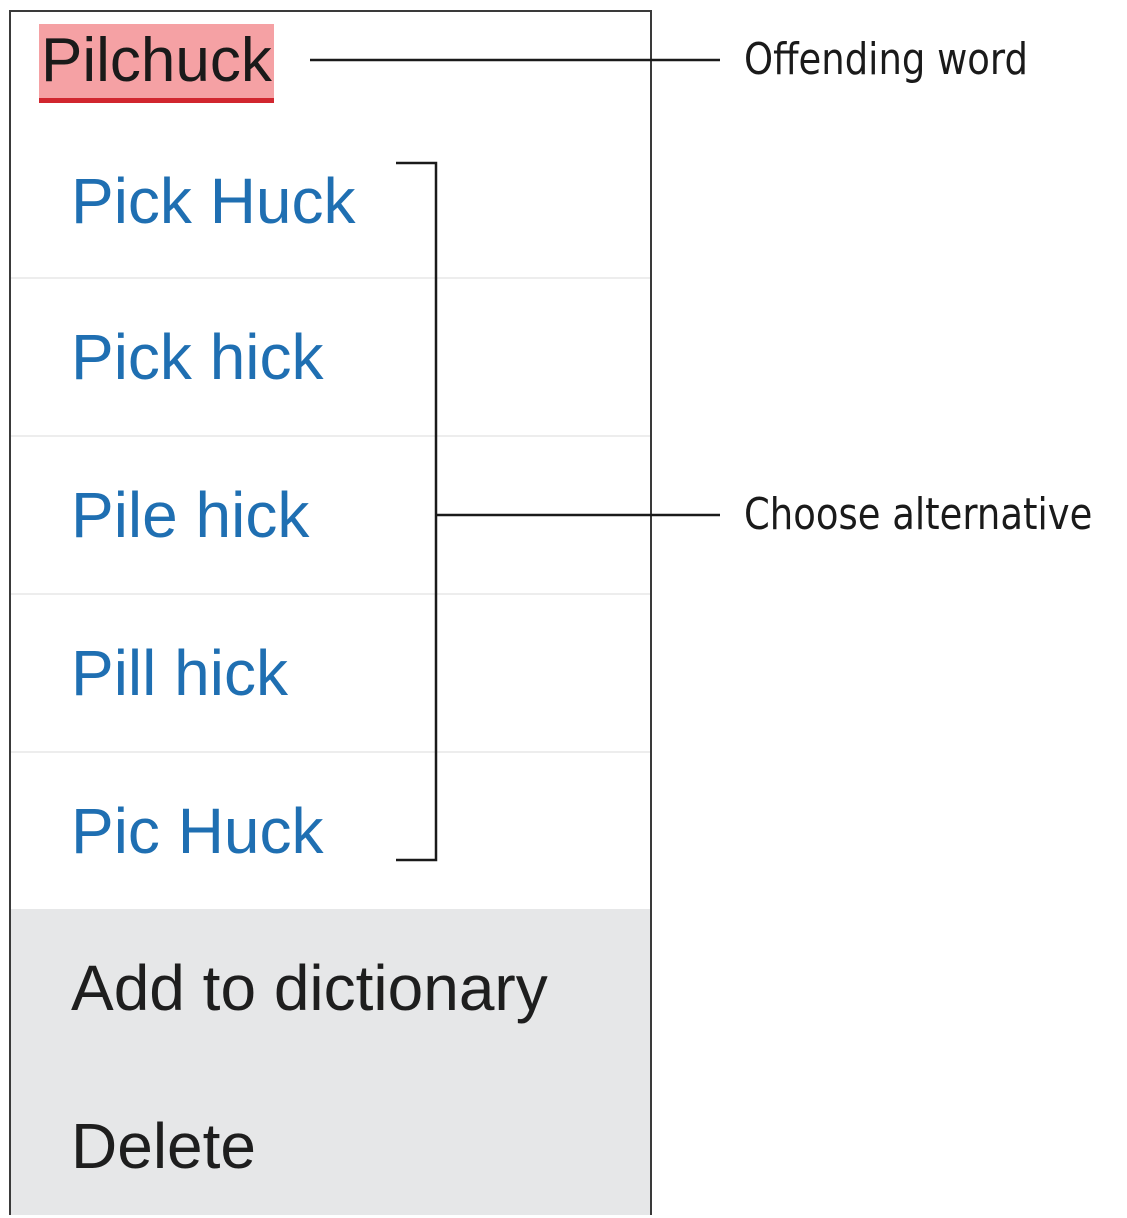 This screenshot has width=1127, height=1218. Describe the element at coordinates (330, 356) in the screenshot. I see `suggestion-item-pick-hick: Pick hick` at that location.